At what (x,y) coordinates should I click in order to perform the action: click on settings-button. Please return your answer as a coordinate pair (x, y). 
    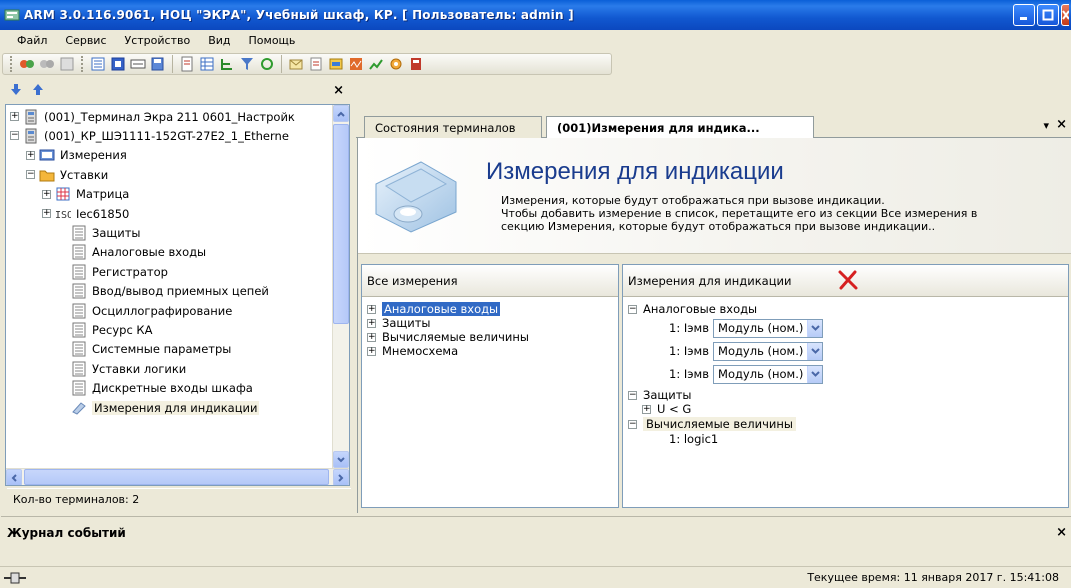
    Looking at the image, I should click on (396, 64).